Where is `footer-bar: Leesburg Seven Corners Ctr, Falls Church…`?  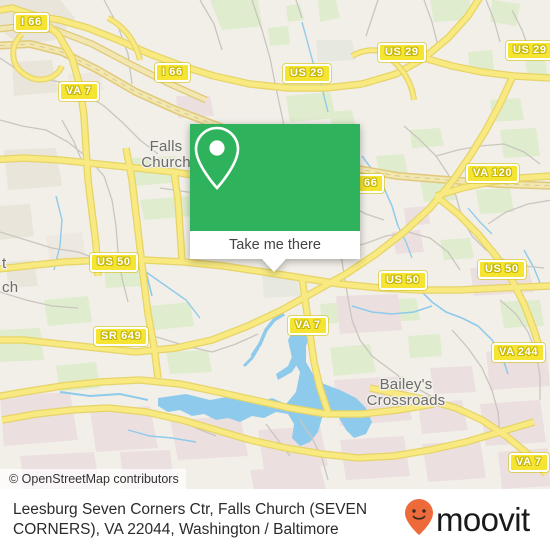 footer-bar: Leesburg Seven Corners Ctr, Falls Church… is located at coordinates (275, 519).